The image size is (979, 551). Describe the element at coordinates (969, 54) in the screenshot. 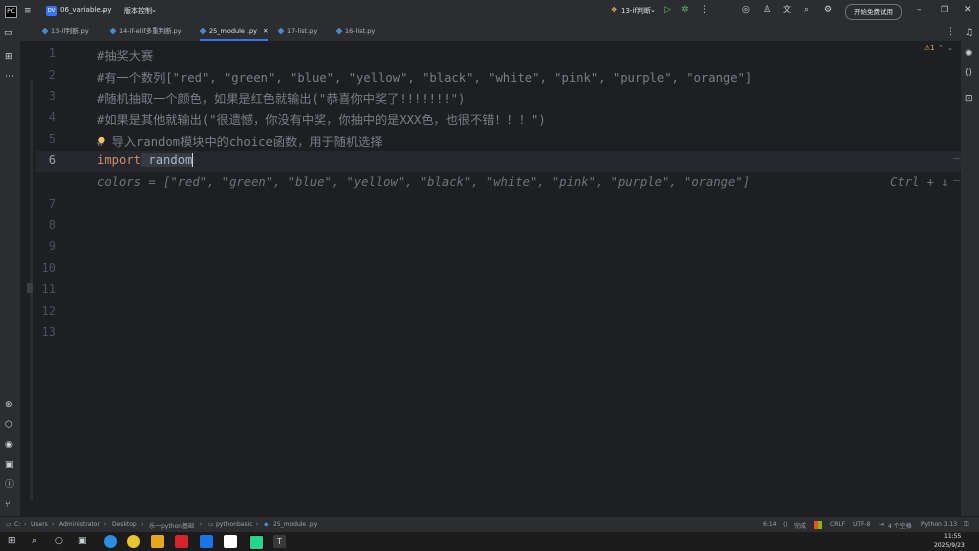

I see `ai-chat-icon: ✺` at that location.